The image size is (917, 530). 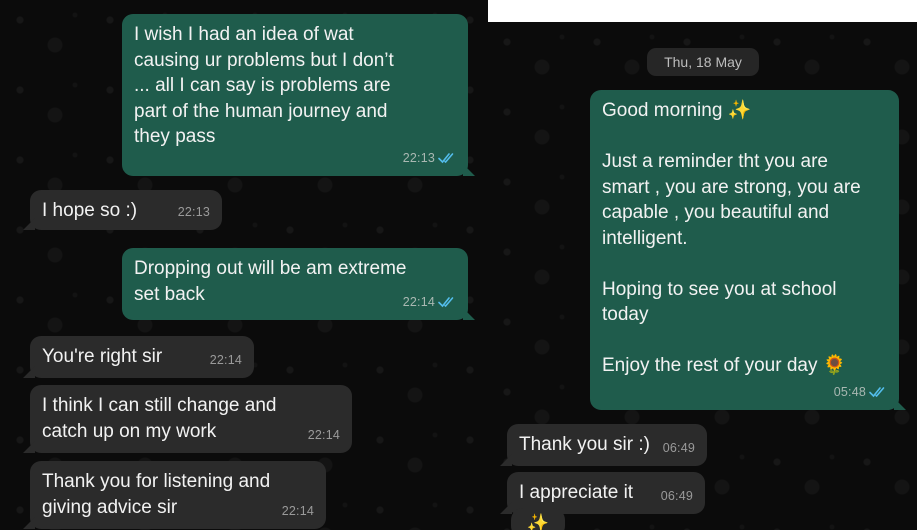 I want to click on message-meta: 05:48, so click(x=860, y=393).